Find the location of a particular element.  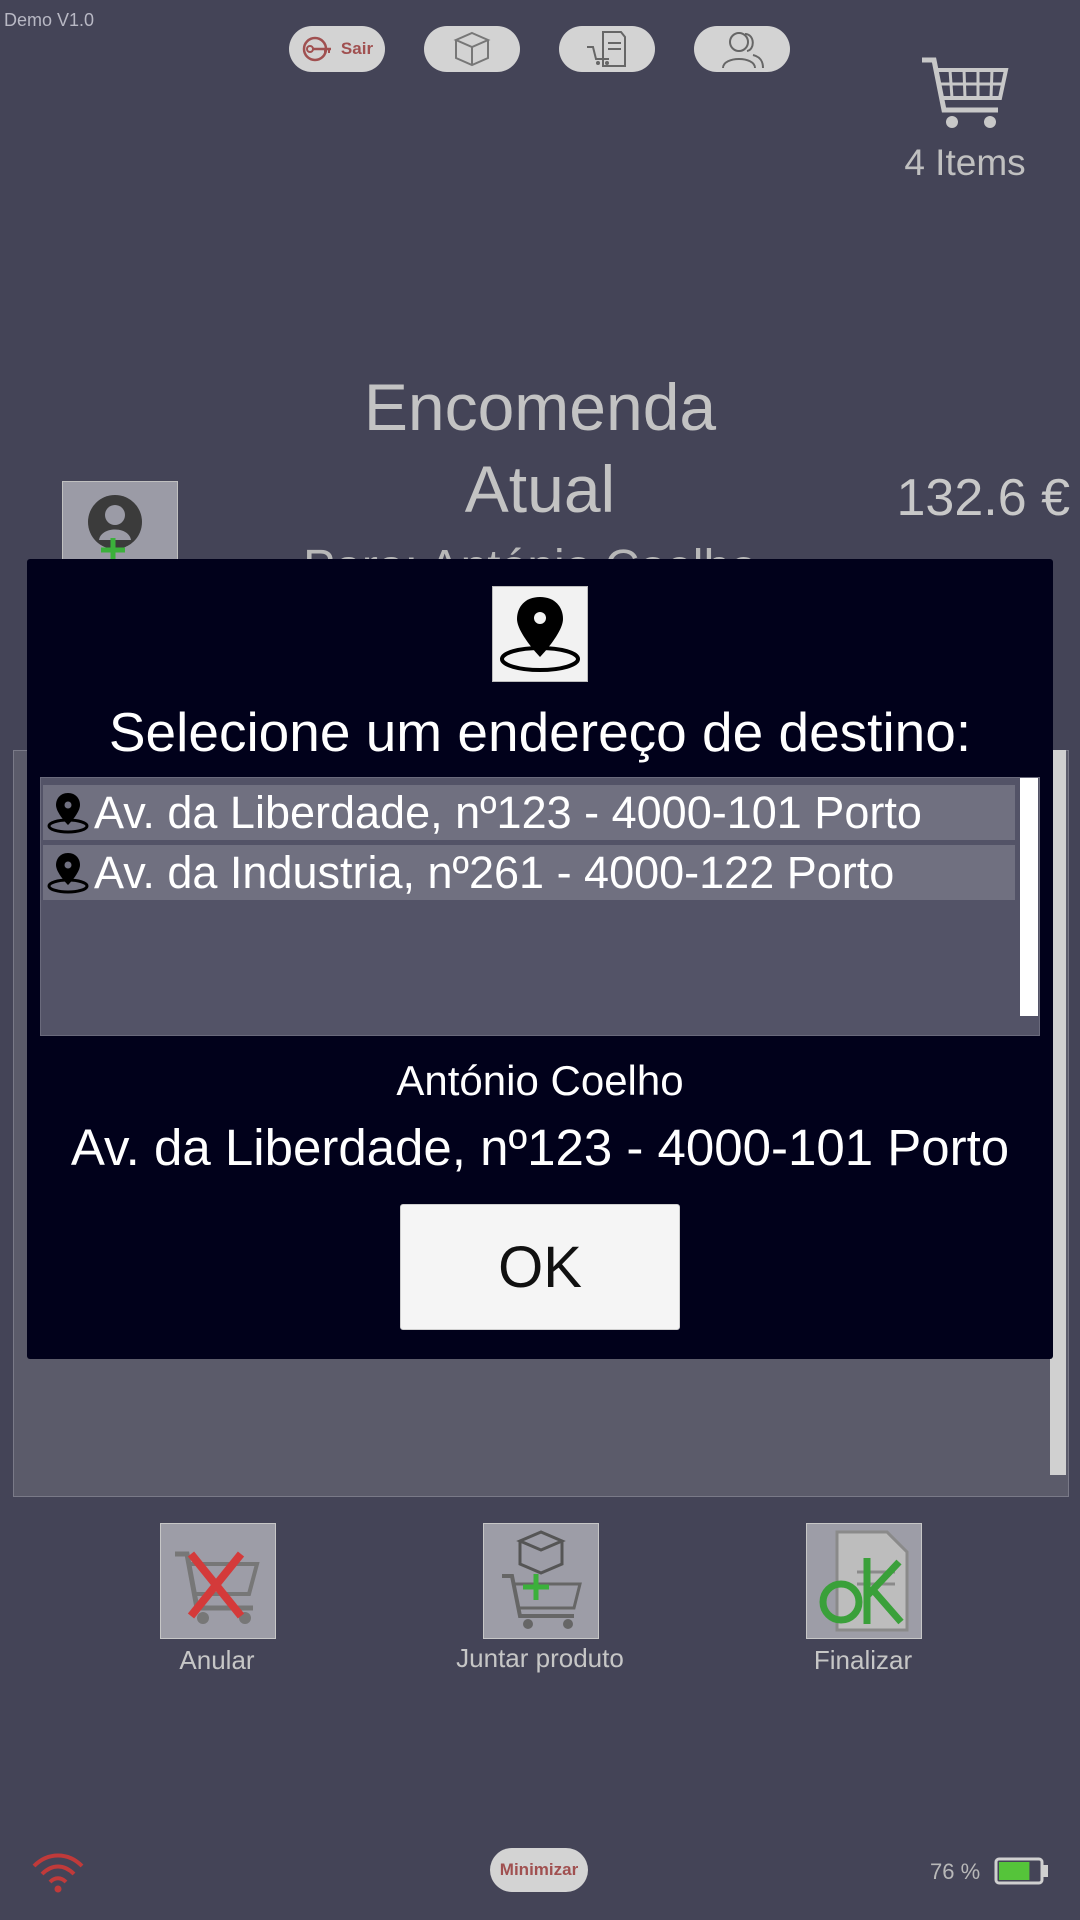

select-customer-button is located at coordinates (120, 521).